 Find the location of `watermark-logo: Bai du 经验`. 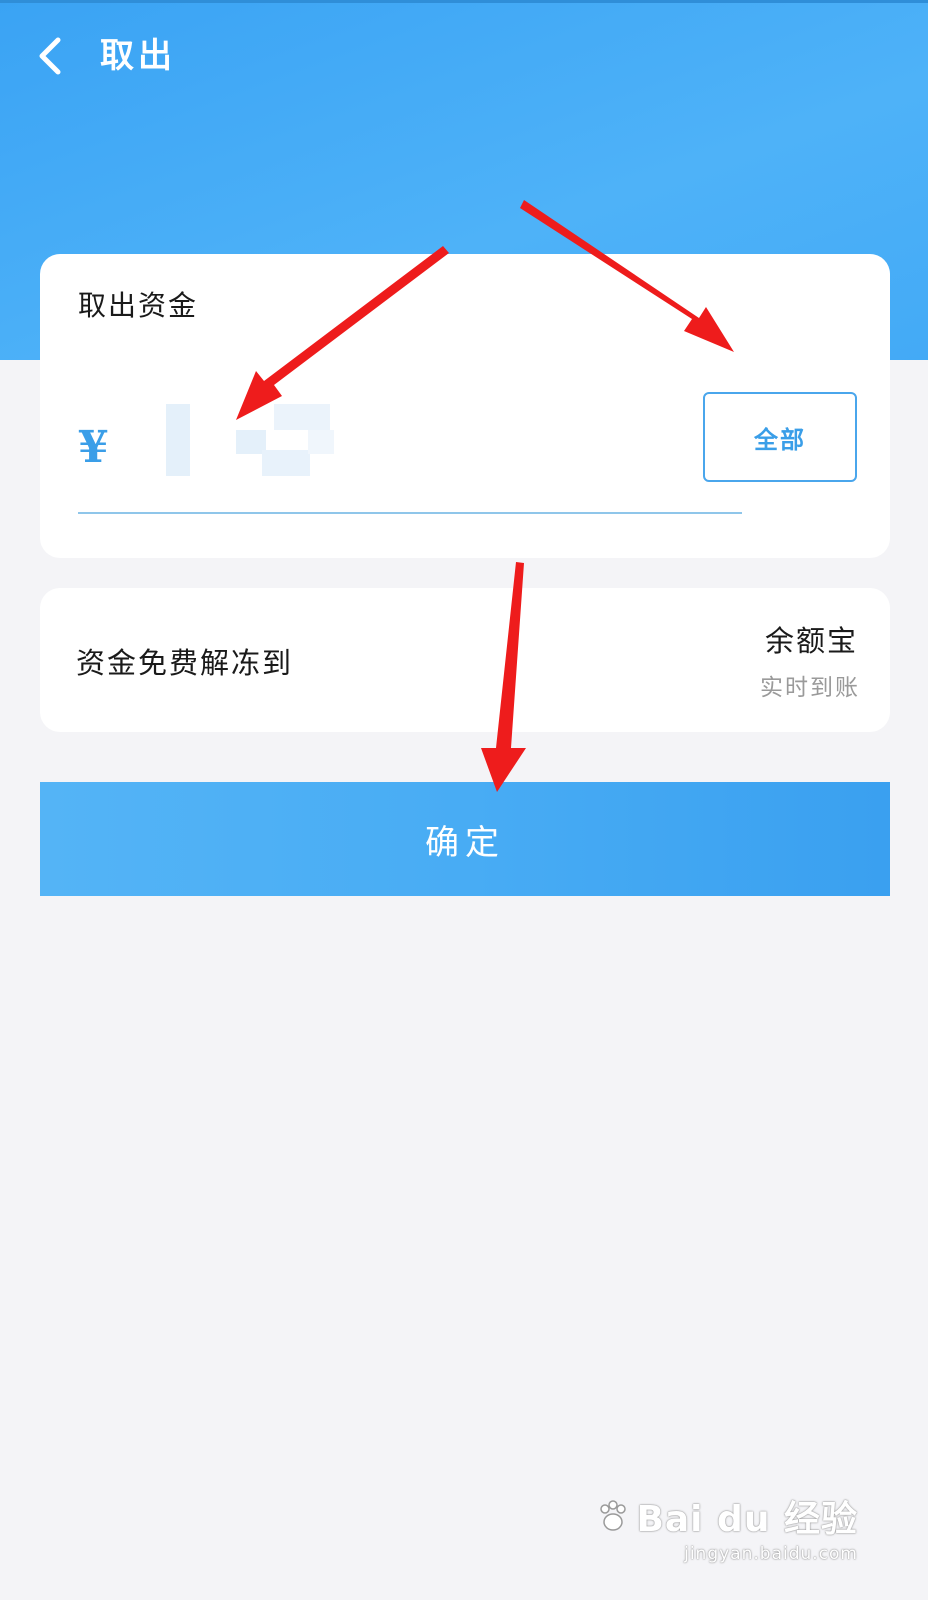

watermark-logo: Bai du 经验 is located at coordinates (727, 1516).